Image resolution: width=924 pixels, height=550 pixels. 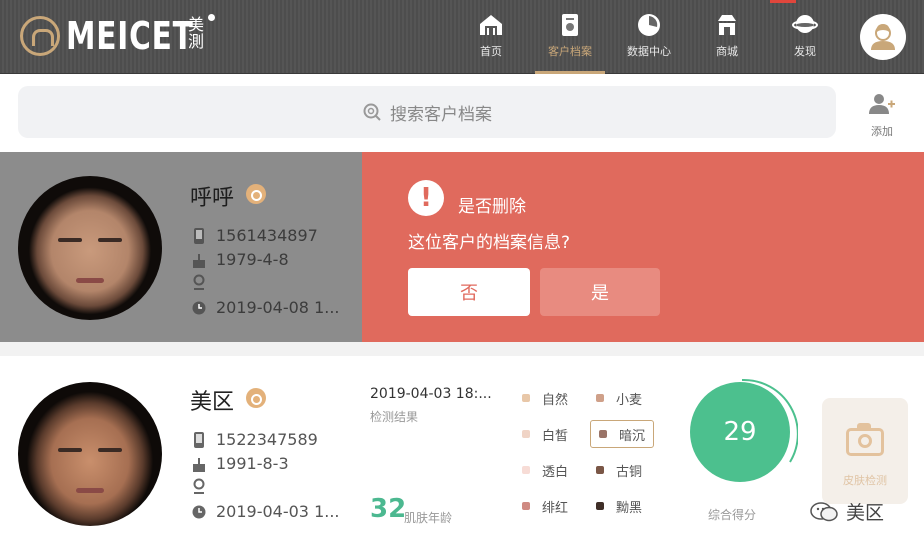 I want to click on mall-icon, so click(x=727, y=25).